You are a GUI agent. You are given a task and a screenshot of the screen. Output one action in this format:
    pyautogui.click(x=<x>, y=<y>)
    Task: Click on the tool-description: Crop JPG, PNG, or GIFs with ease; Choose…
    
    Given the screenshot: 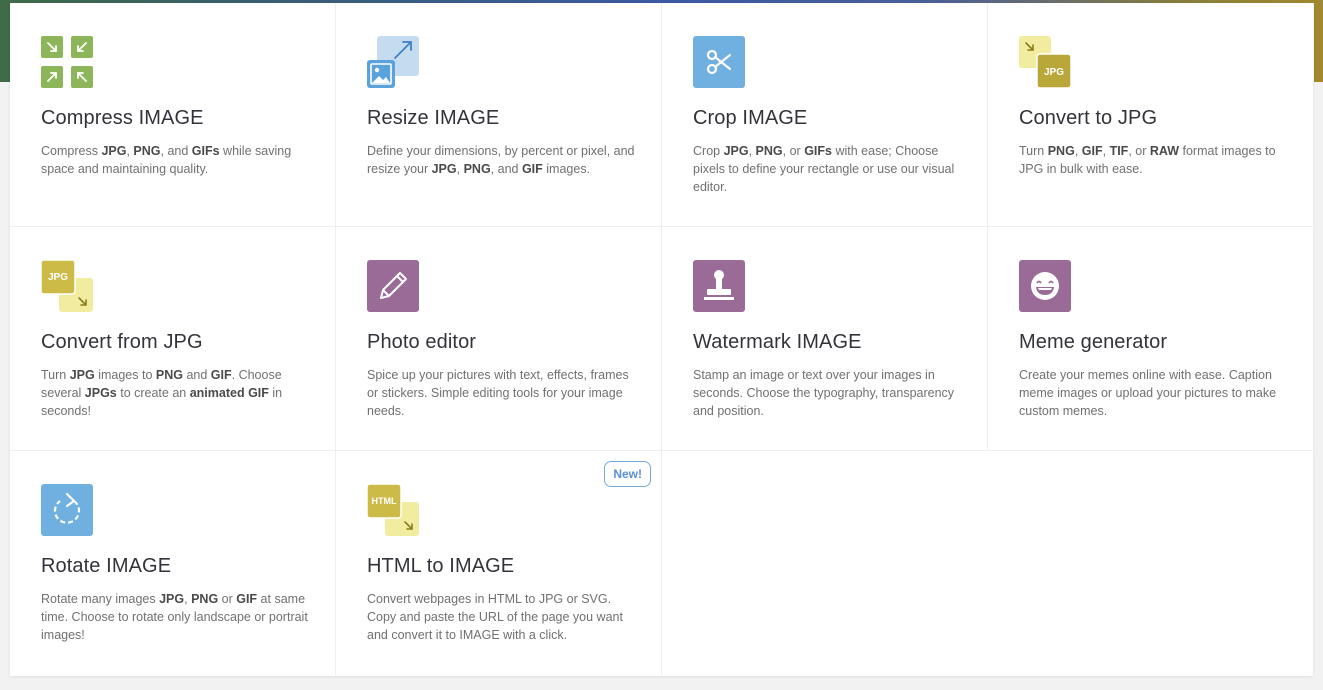 What is the action you would take?
    pyautogui.click(x=824, y=169)
    